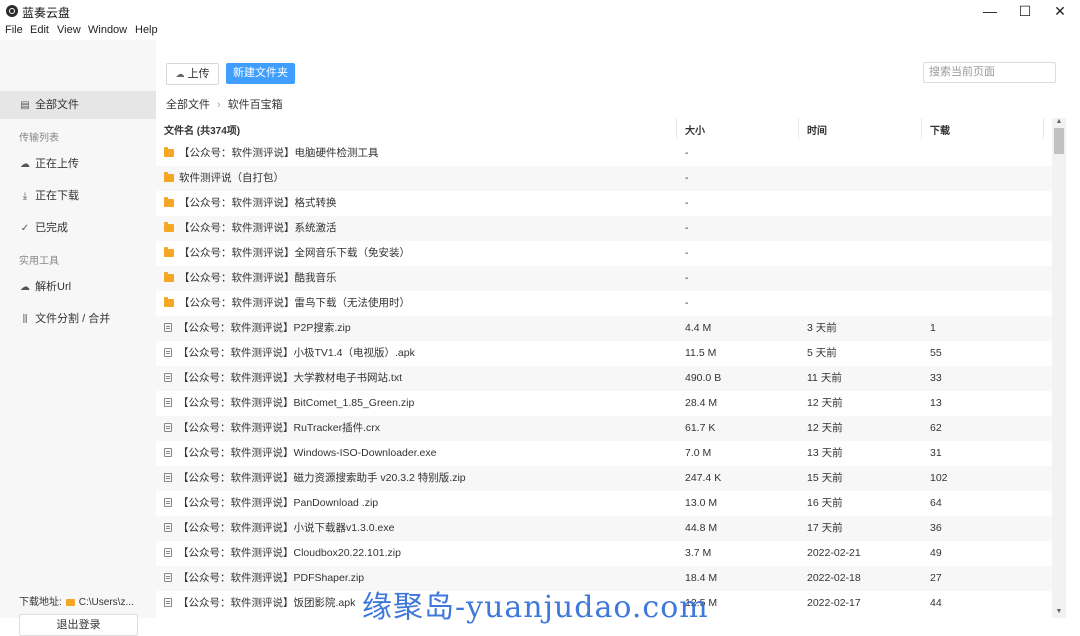 Image resolution: width=1080 pixels, height=636 pixels. I want to click on cell-size: 13.0 M, so click(701, 503).